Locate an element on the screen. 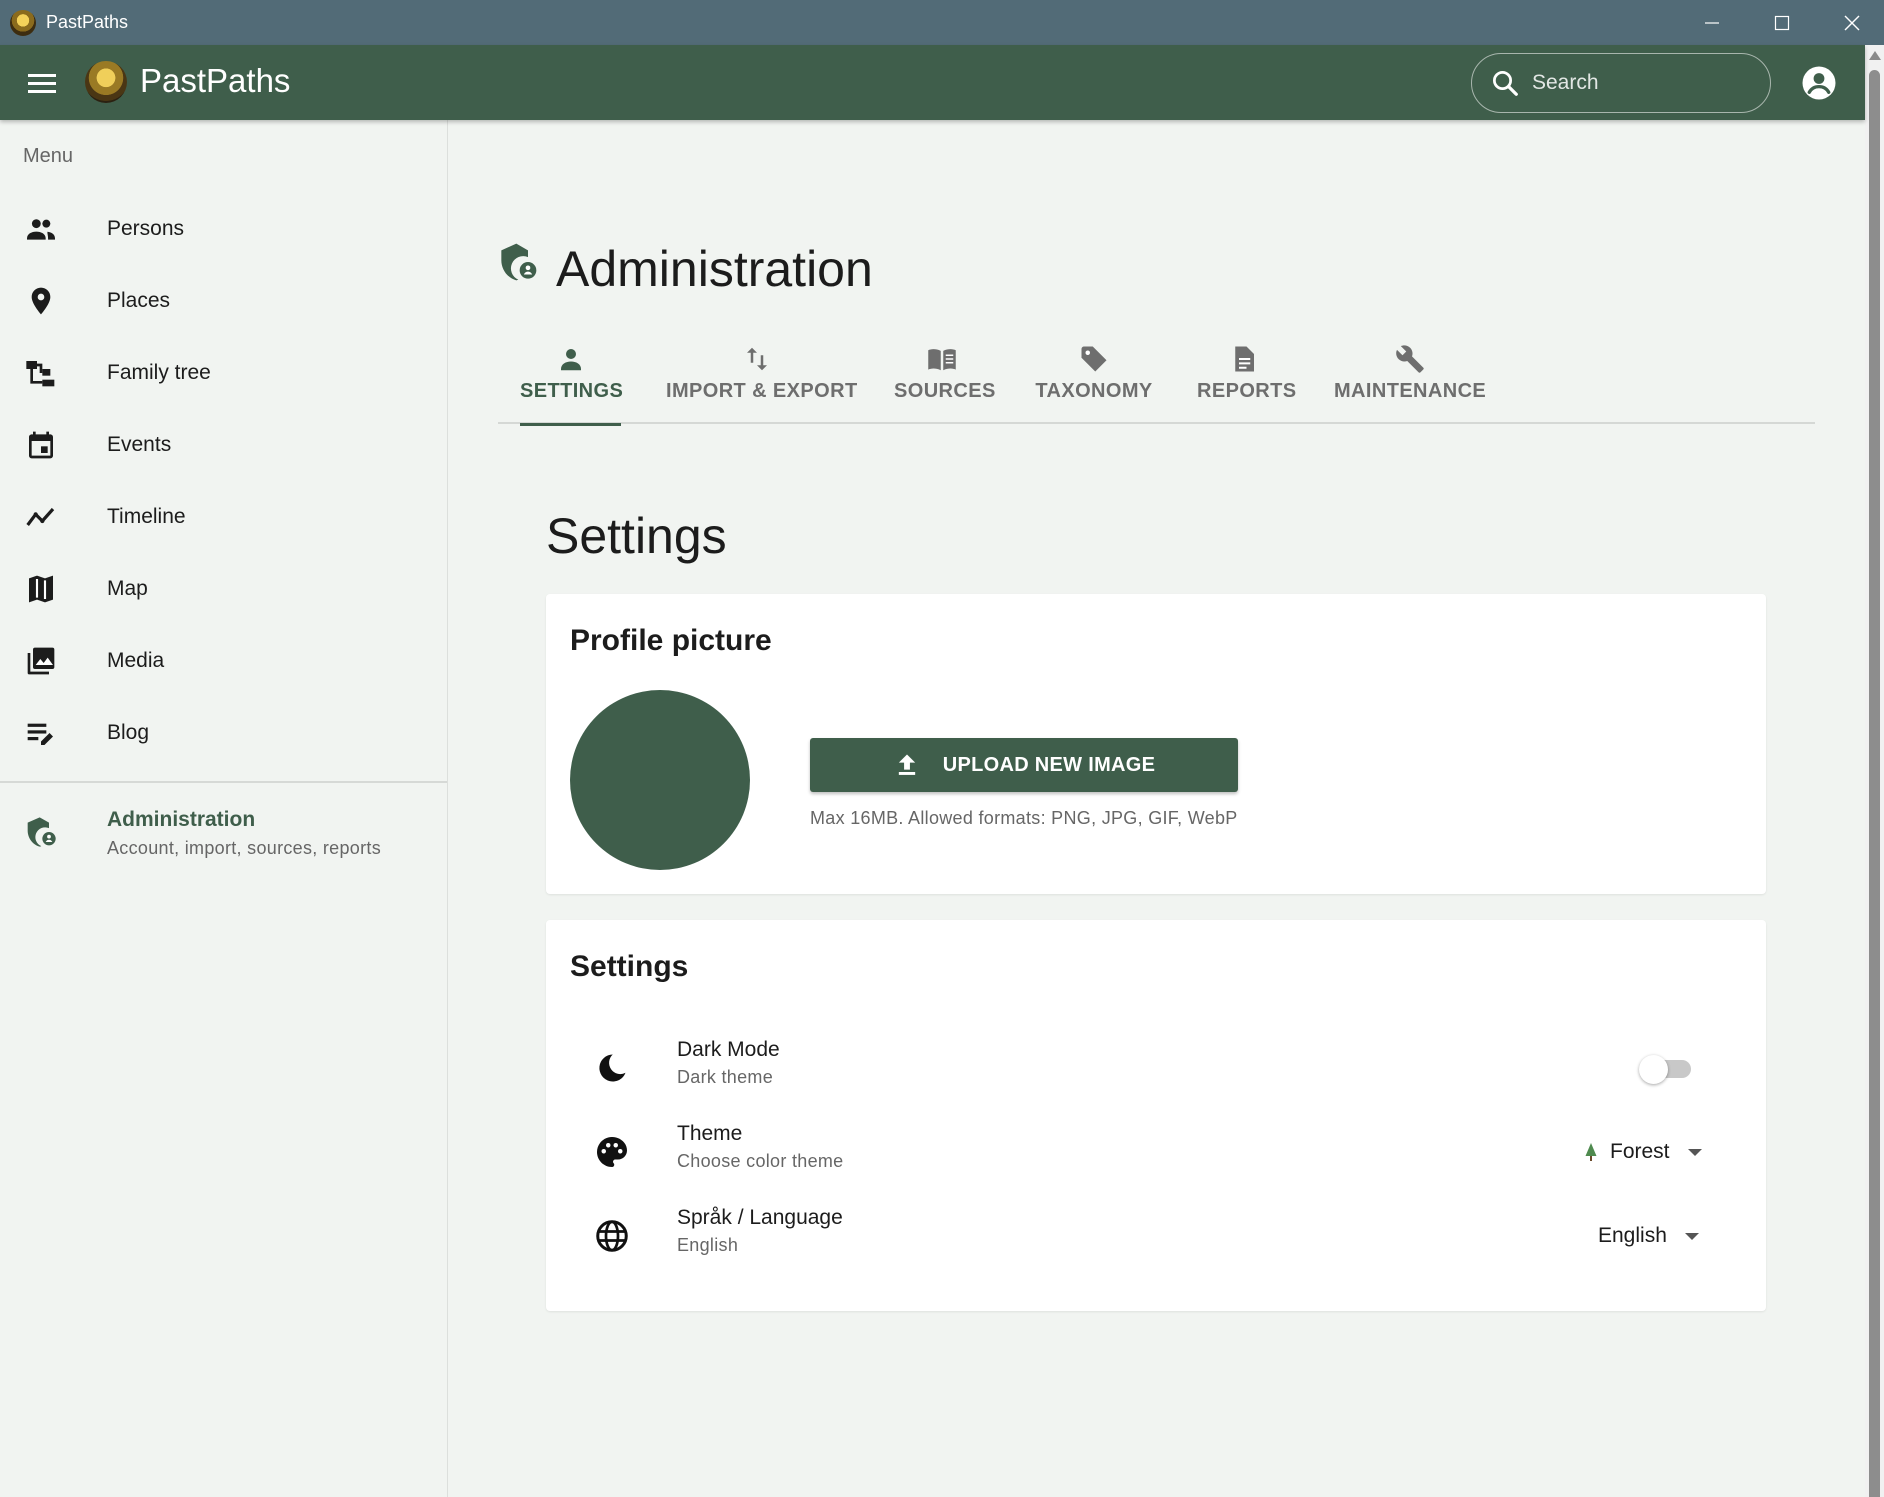 The image size is (1884, 1497). setting-label: Dark Mode is located at coordinates (728, 1049).